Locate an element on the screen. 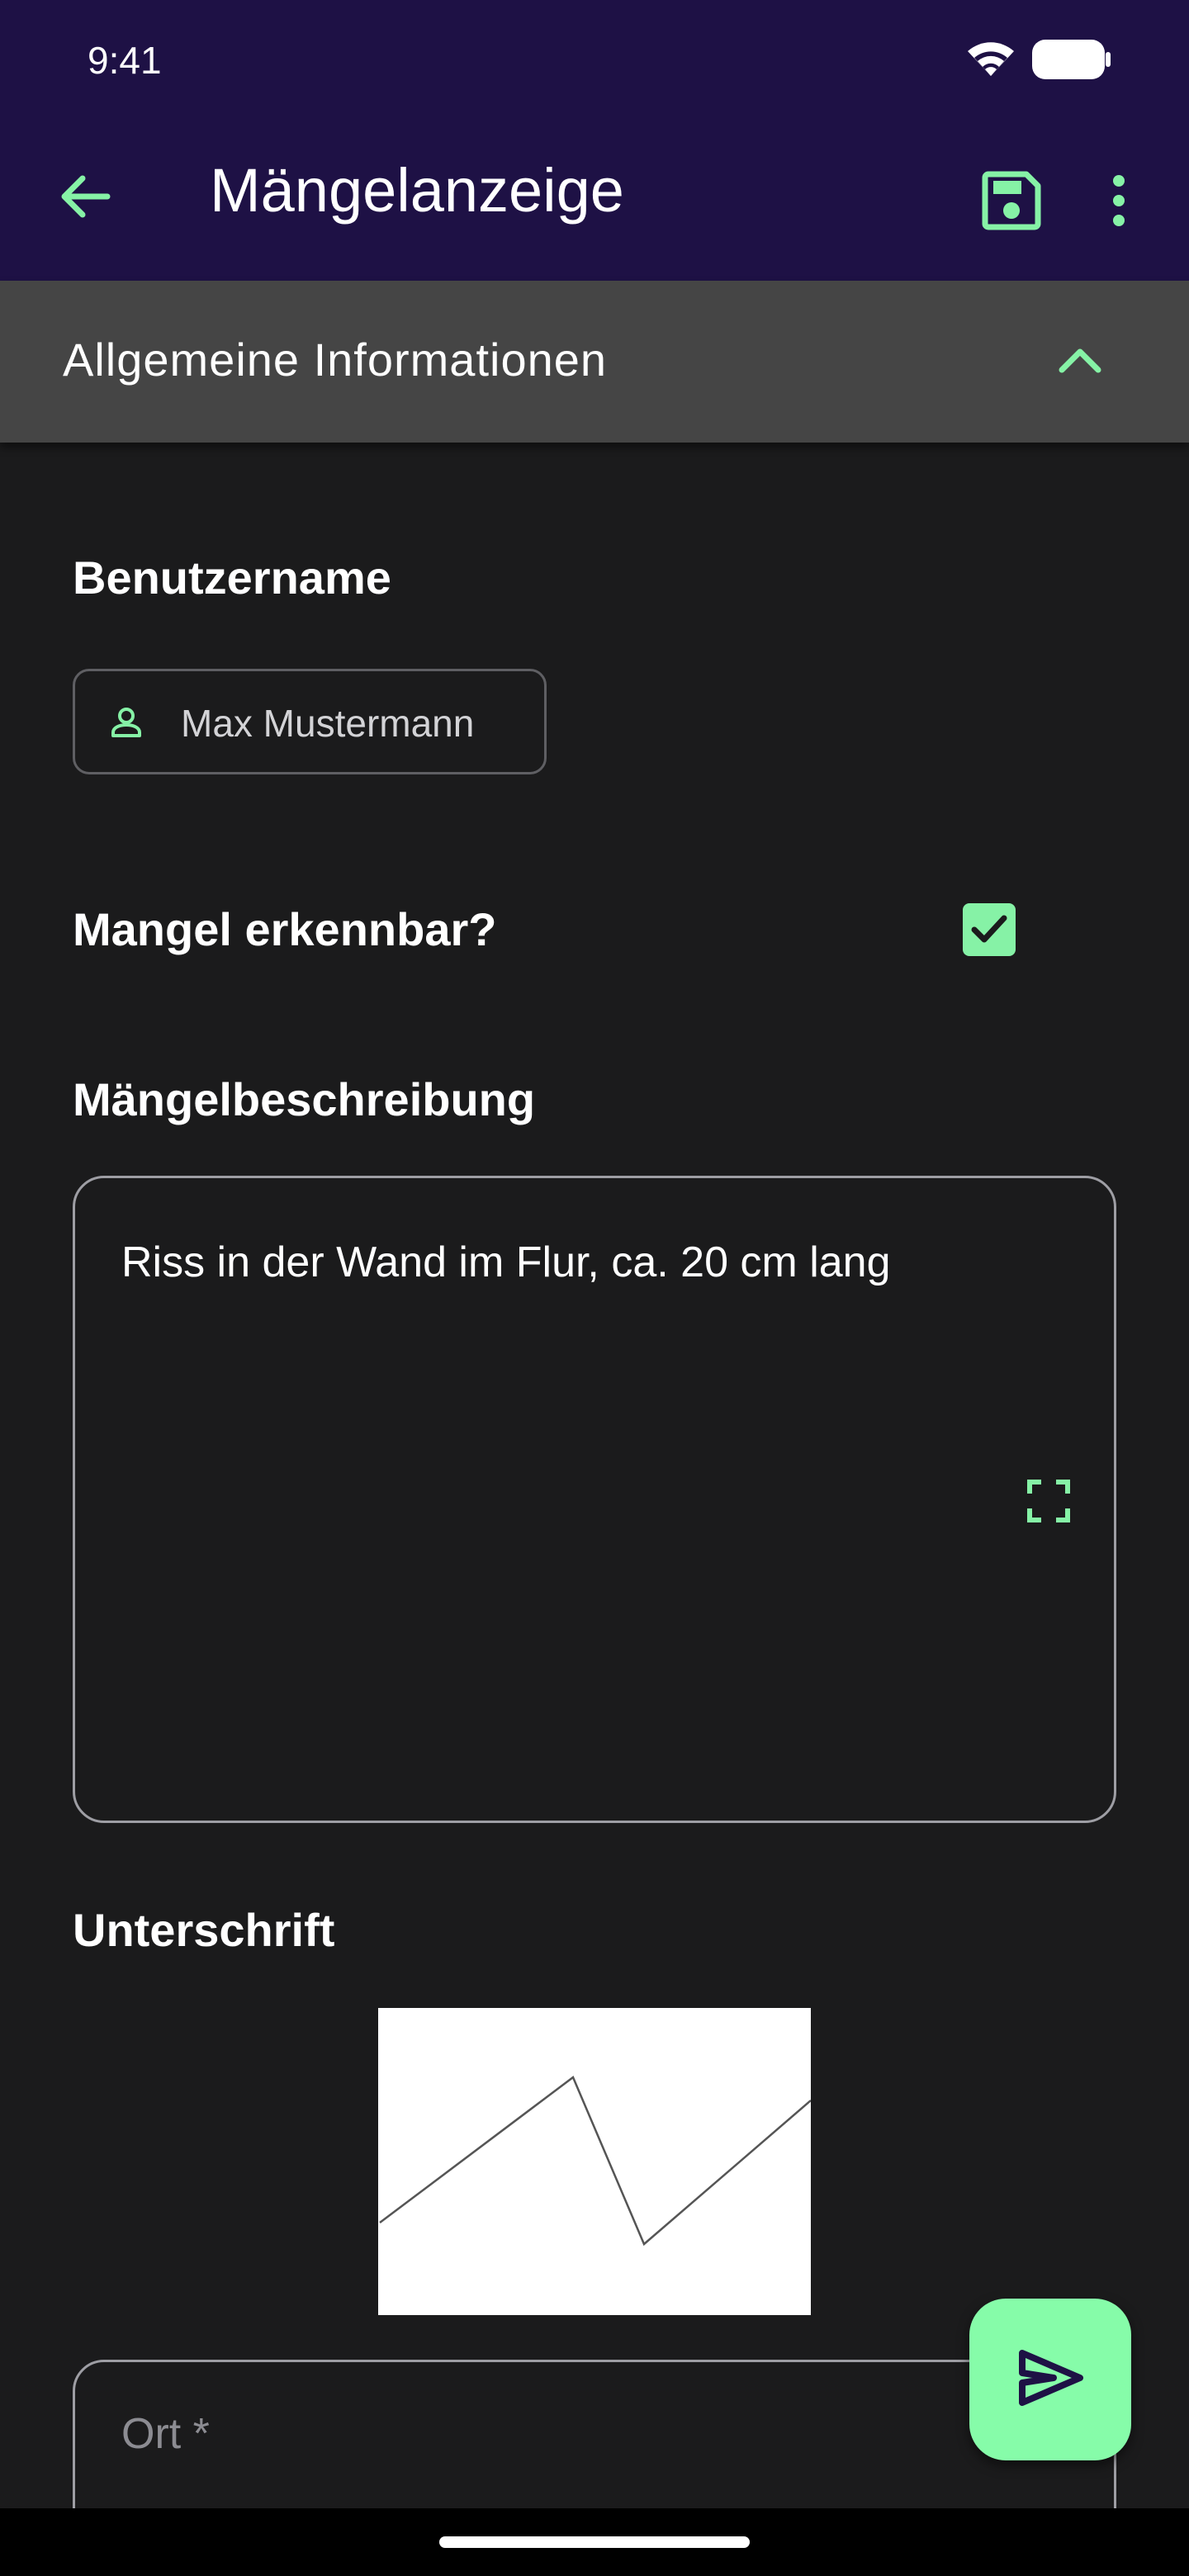  description-value: Riss in der Wand im Flur, ca. 20 cm lang is located at coordinates (506, 1262).